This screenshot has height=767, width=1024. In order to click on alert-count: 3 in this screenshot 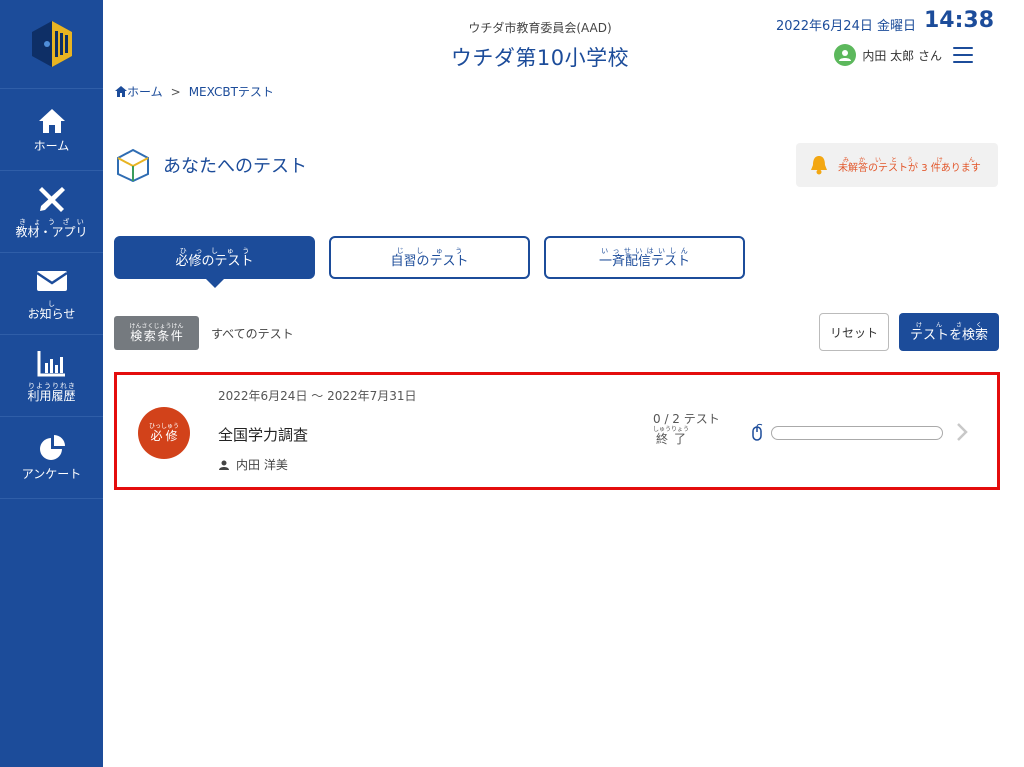, I will do `click(924, 168)`.